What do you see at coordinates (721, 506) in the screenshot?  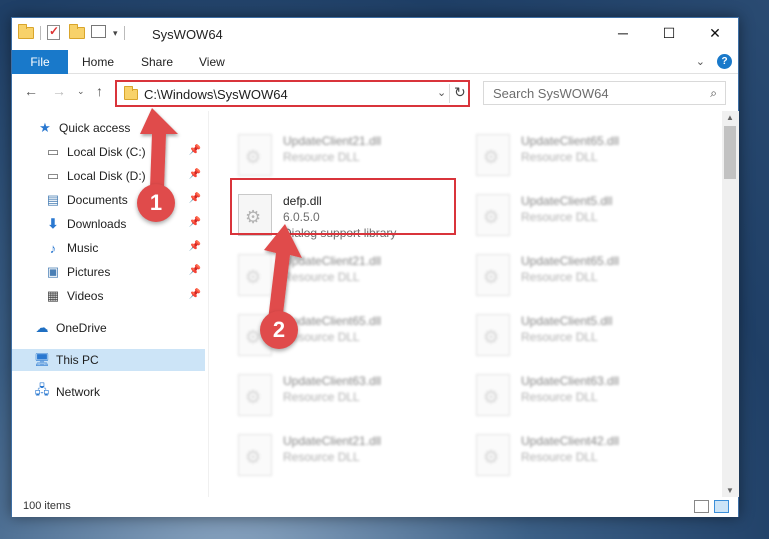 I see `tiles-view-icon` at bounding box center [721, 506].